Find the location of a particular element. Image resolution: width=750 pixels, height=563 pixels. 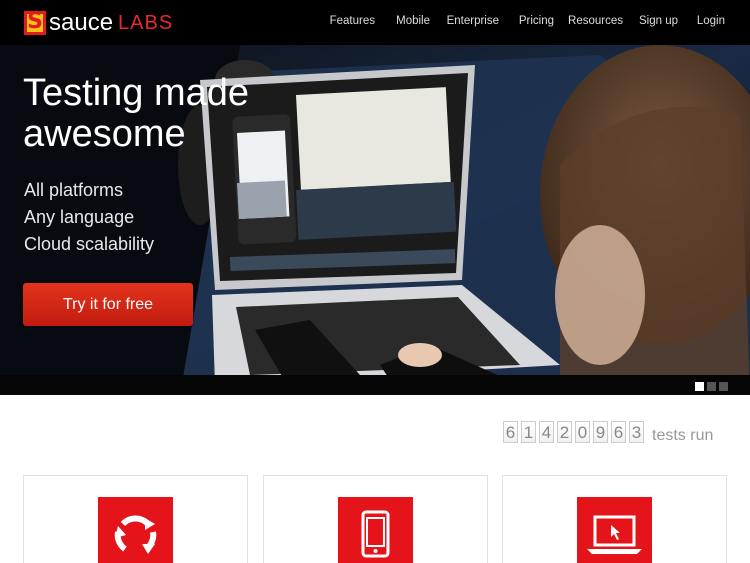

logo-labs-text: LABS is located at coordinates (146, 22).